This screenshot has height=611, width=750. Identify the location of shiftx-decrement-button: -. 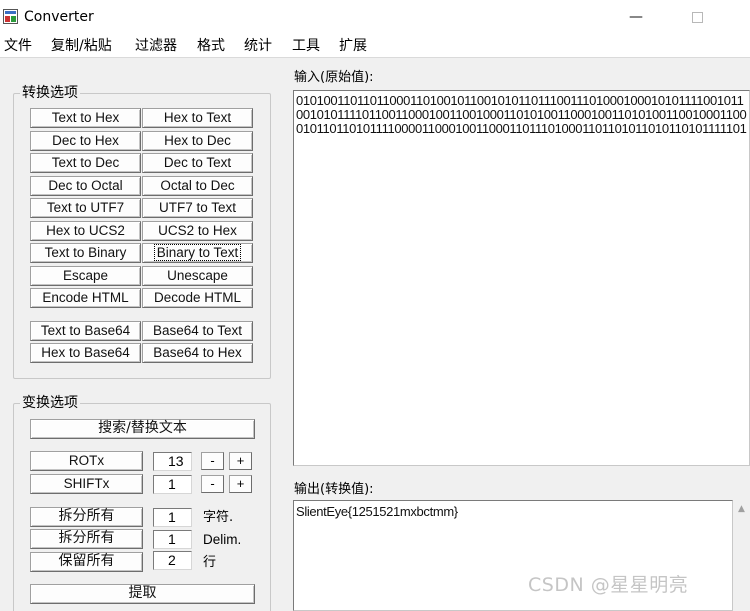
(212, 484).